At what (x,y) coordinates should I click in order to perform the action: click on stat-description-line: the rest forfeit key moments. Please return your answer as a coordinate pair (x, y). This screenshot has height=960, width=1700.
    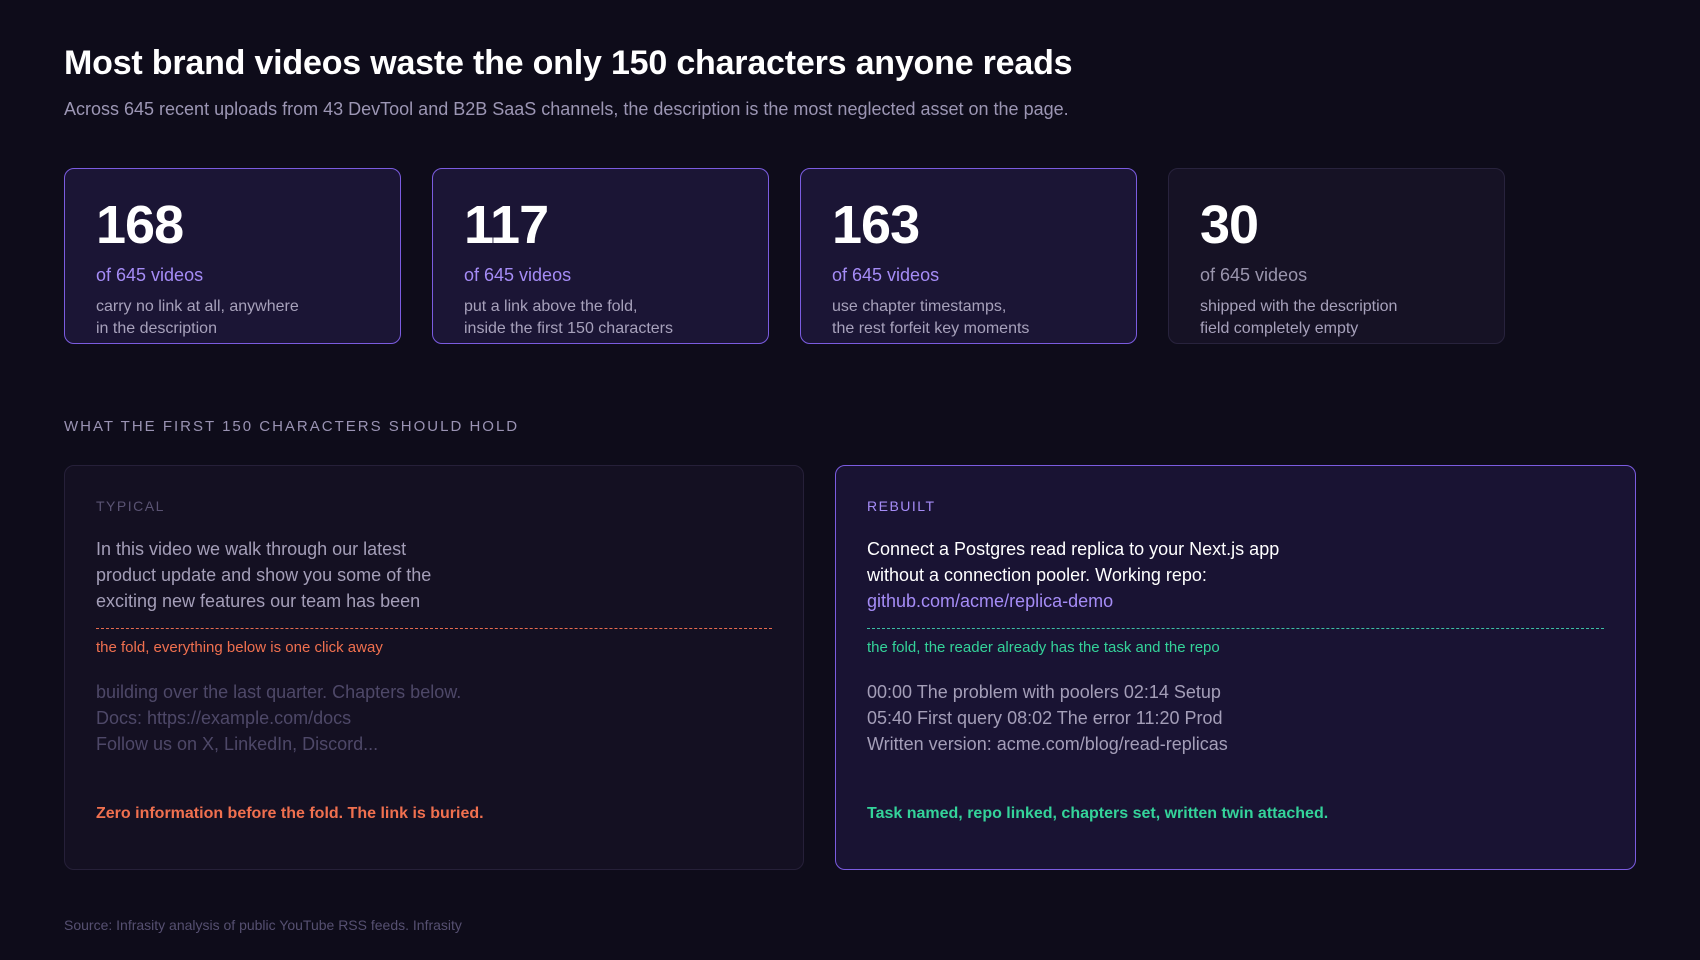
    Looking at the image, I should click on (931, 328).